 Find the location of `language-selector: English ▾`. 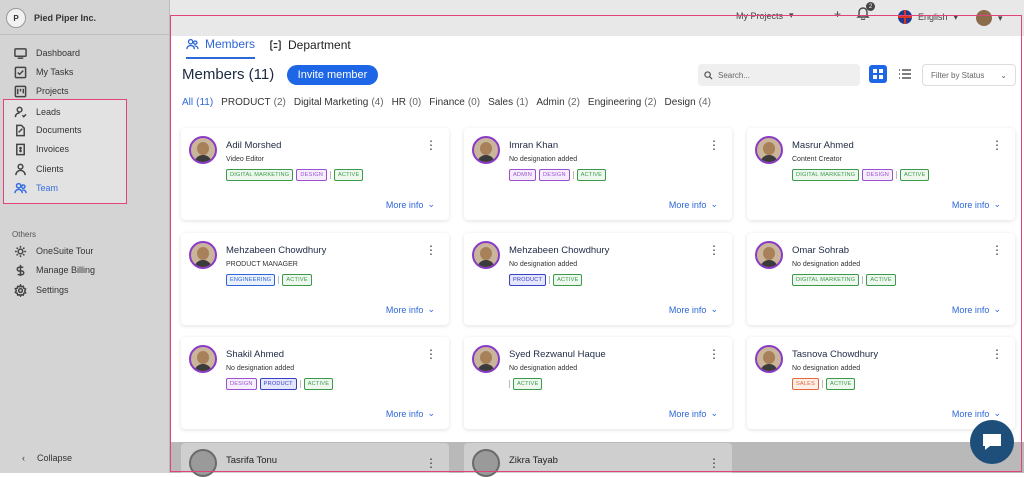

language-selector: English ▾ is located at coordinates (928, 17).